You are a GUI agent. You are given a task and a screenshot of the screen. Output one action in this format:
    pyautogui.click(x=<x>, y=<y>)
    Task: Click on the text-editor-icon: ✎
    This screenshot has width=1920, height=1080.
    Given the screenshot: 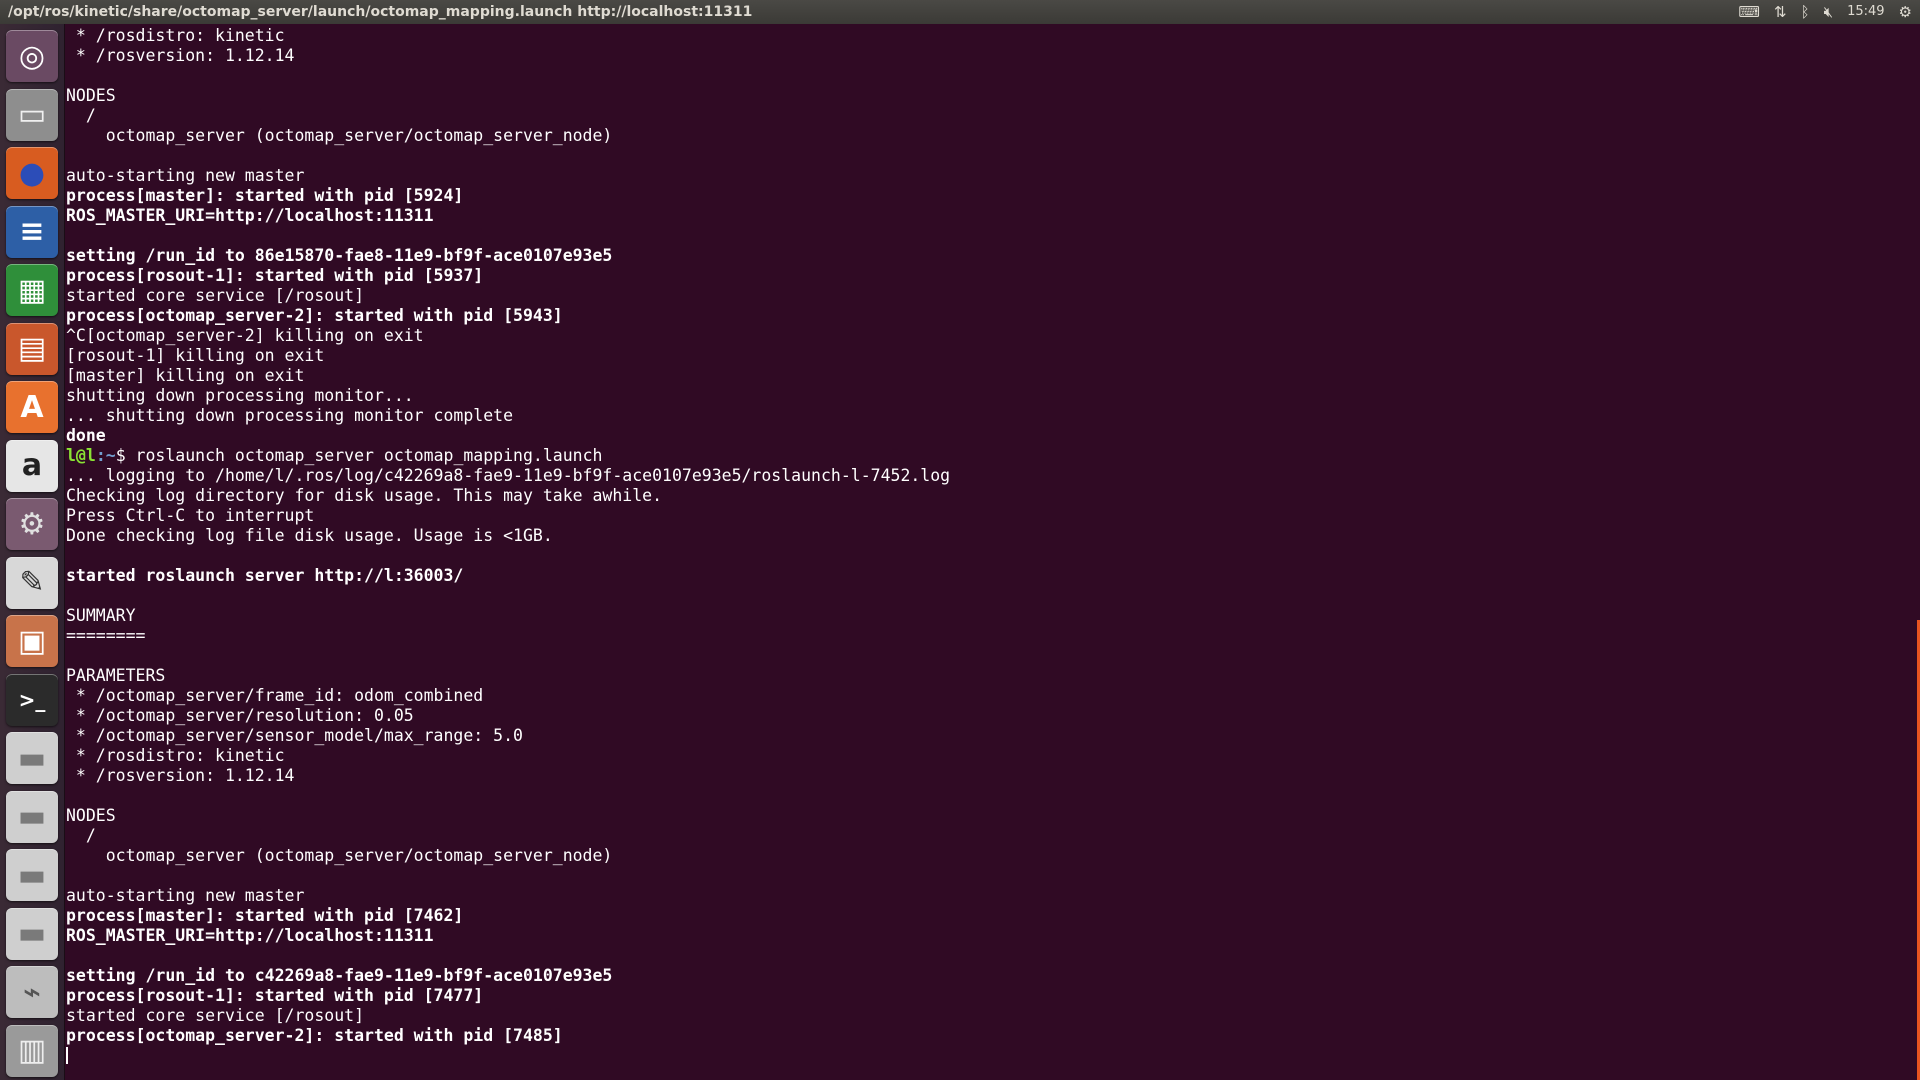 What is the action you would take?
    pyautogui.click(x=32, y=582)
    